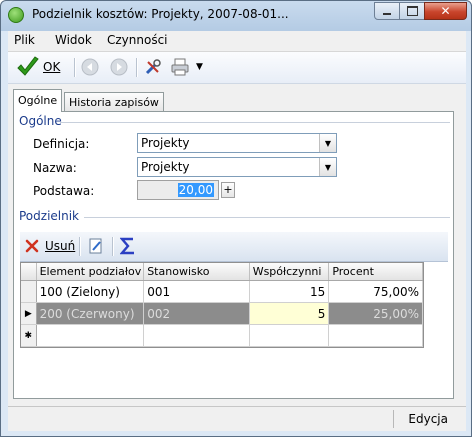 Image resolution: width=472 pixels, height=437 pixels. I want to click on nazwa-select: Projekty ▼, so click(237, 167).